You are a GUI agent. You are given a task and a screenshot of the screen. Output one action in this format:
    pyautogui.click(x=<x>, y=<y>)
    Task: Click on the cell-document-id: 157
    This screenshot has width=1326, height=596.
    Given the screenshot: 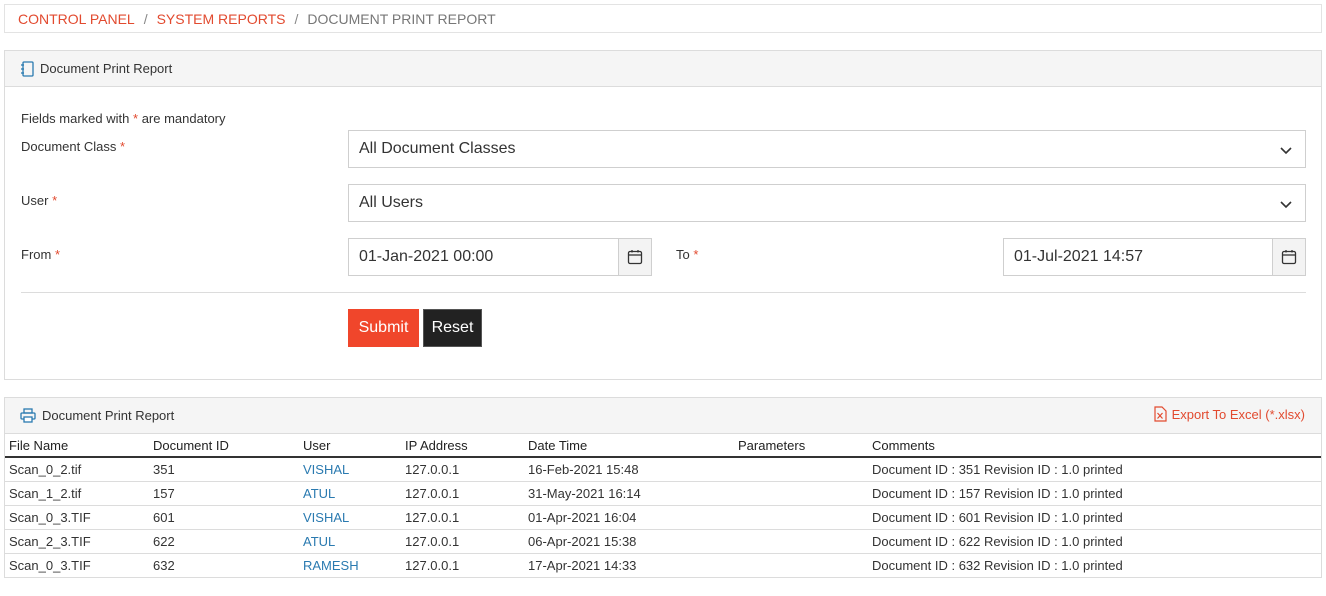 What is the action you would take?
    pyautogui.click(x=224, y=493)
    